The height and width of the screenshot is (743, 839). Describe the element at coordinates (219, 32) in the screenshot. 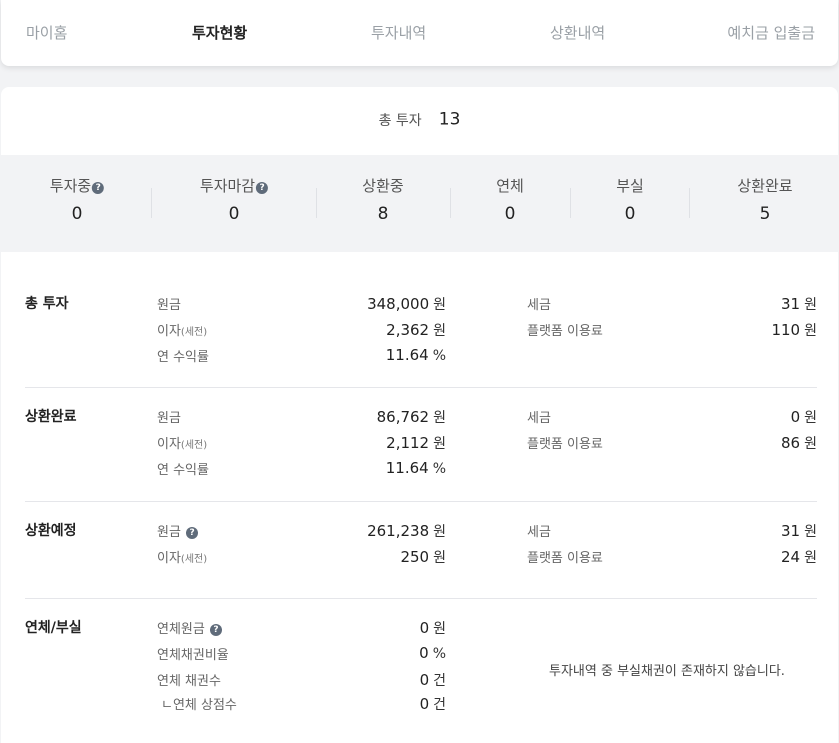

I see `tab-investment-status: 투자현황` at that location.